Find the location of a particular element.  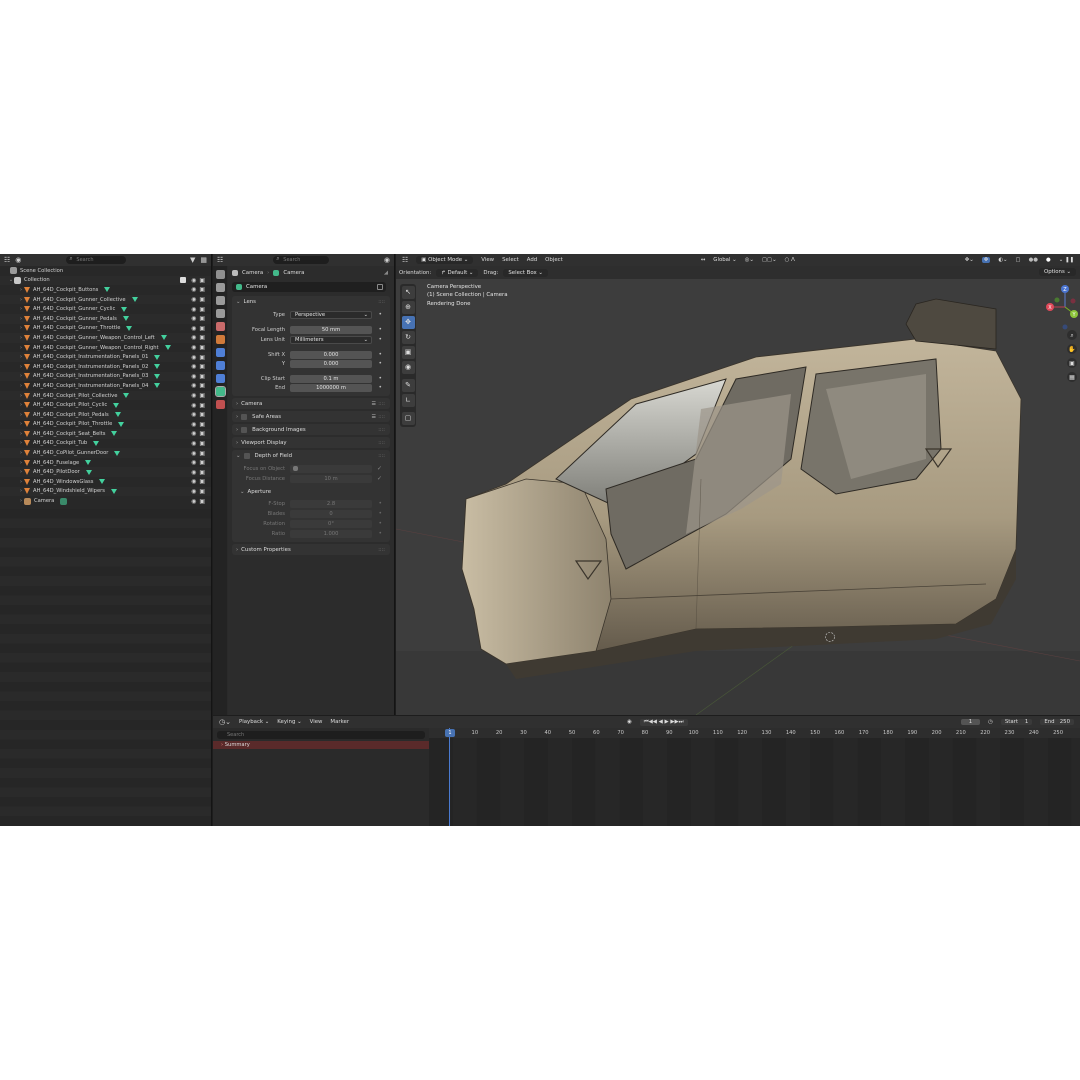

outliner-object-row: › AH_64D_Cockpit_Tub ◉ ▣ is located at coordinates (105, 444).